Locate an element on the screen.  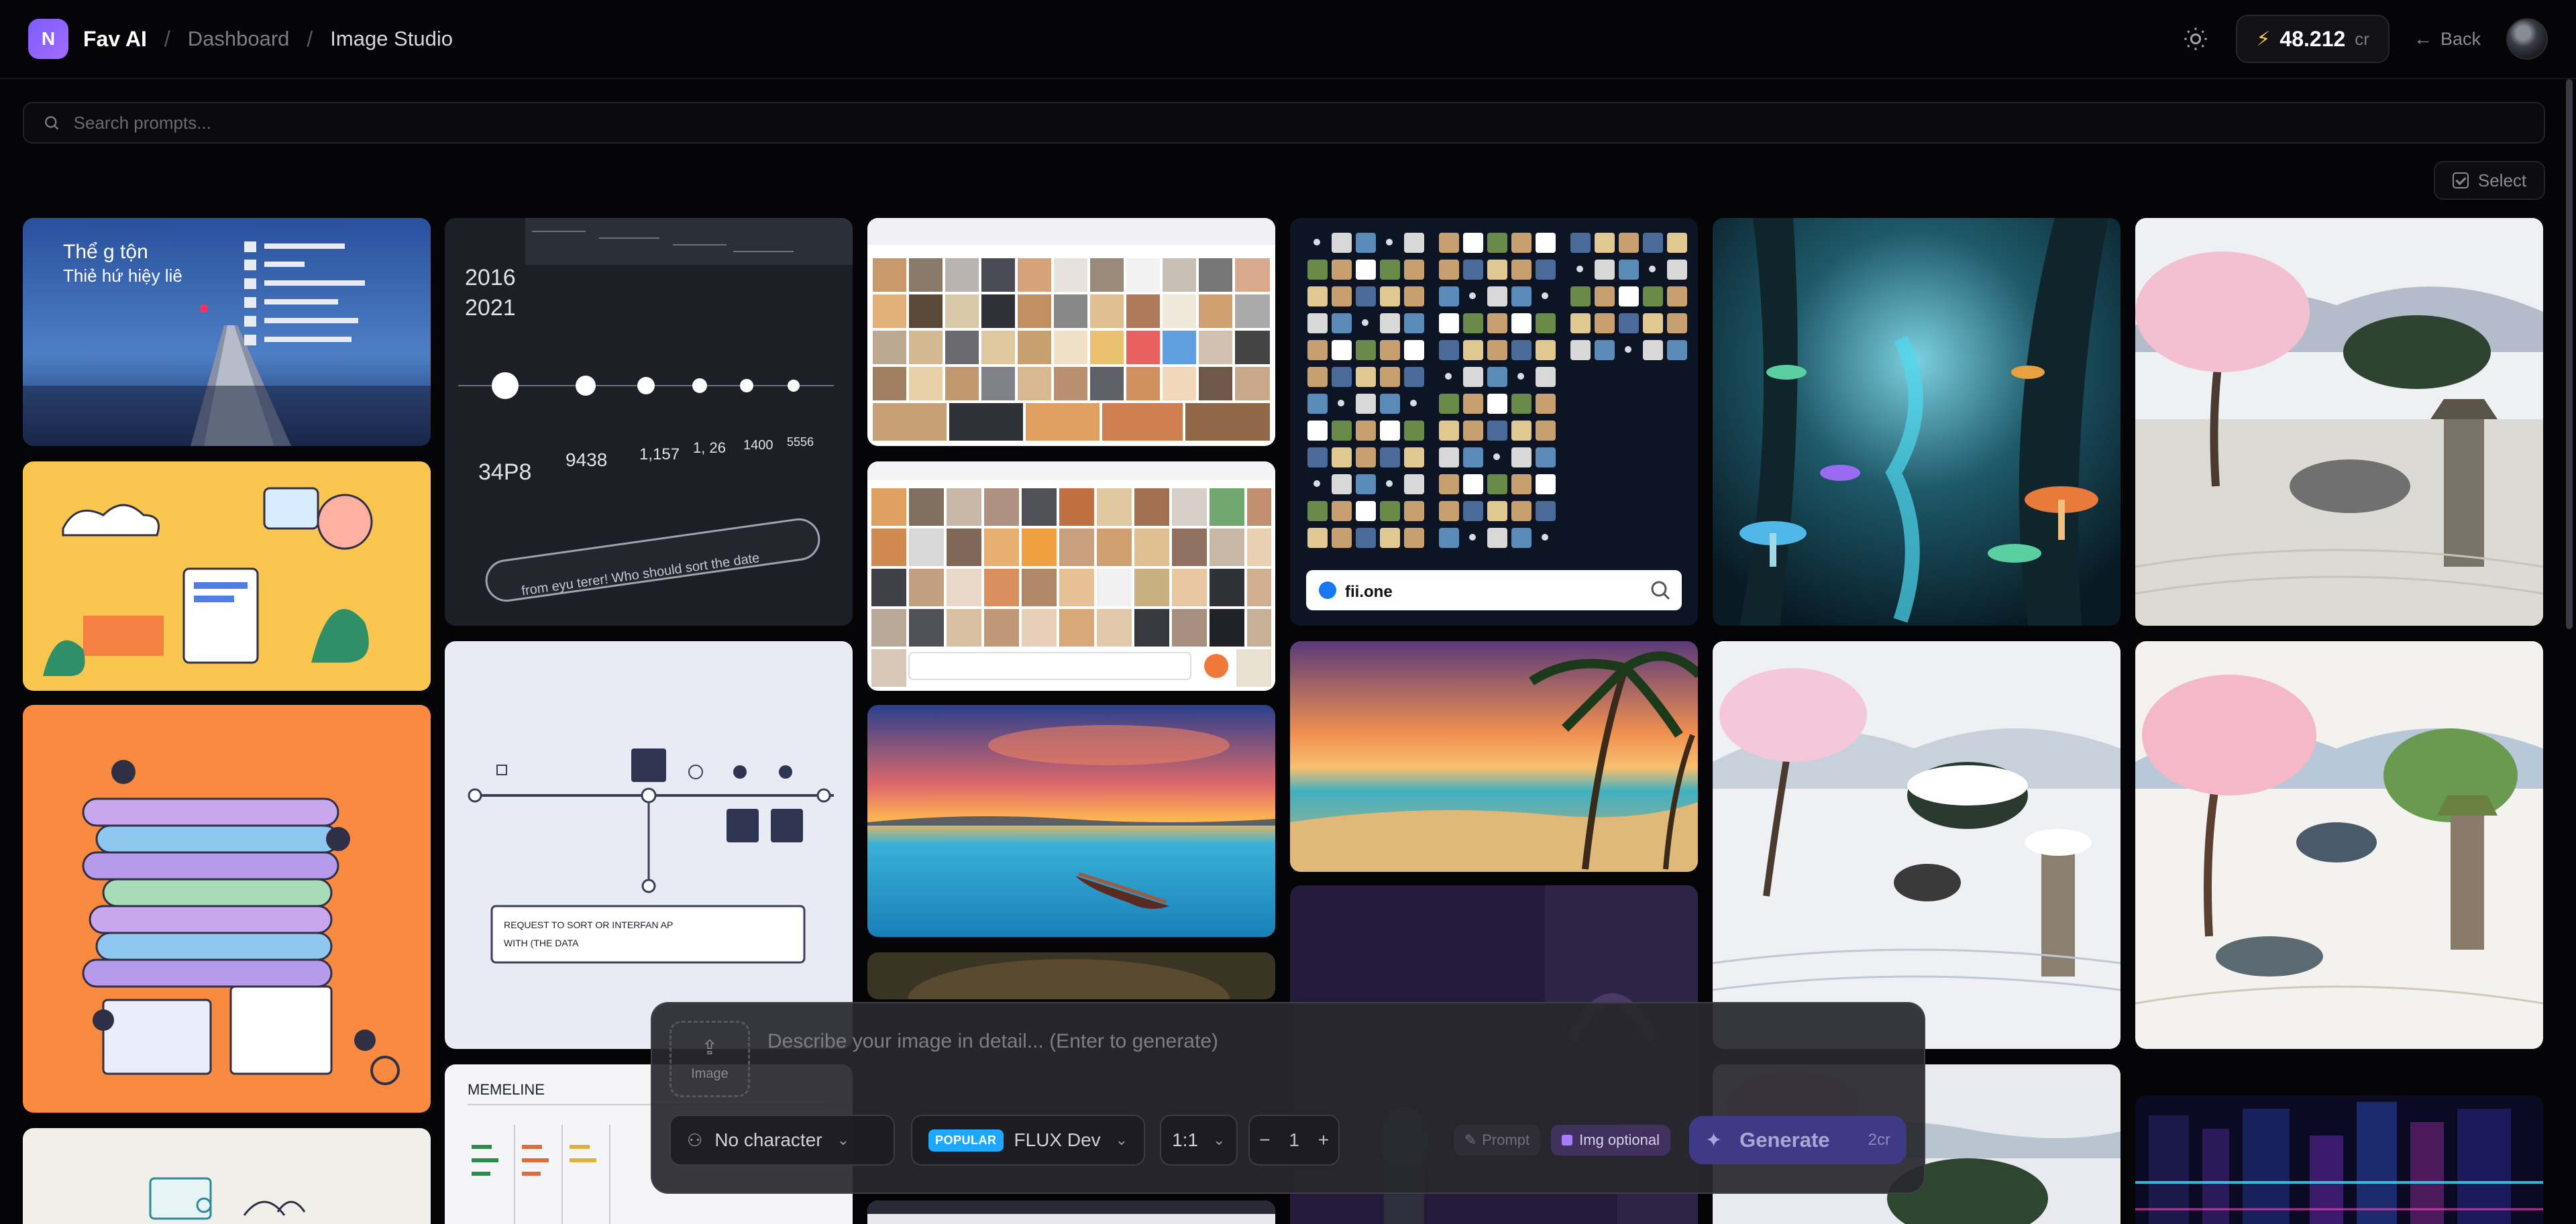
gallery-item-zen-cherry is located at coordinates (2339, 422).